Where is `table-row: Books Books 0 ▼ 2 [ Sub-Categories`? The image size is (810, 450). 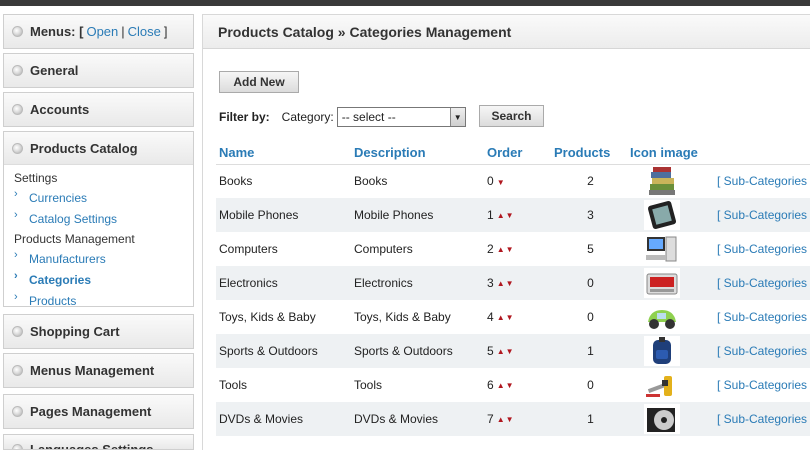 table-row: Books Books 0 ▼ 2 [ Sub-Categories is located at coordinates (513, 181).